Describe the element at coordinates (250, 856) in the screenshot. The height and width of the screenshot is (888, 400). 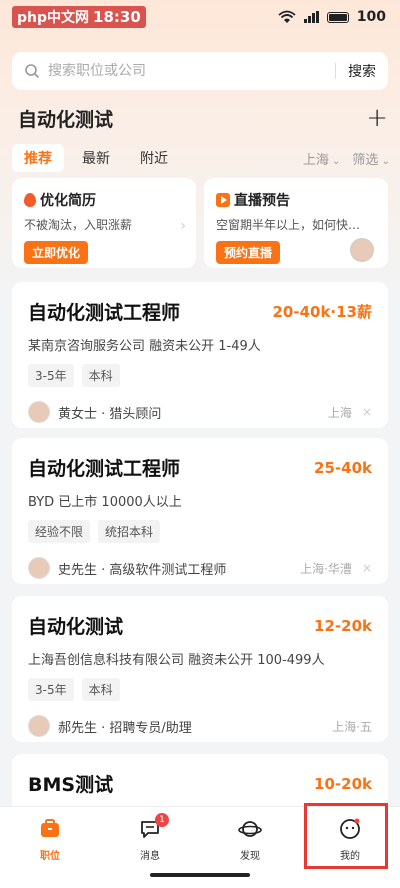
I see `nav-discover-label: 发现` at that location.